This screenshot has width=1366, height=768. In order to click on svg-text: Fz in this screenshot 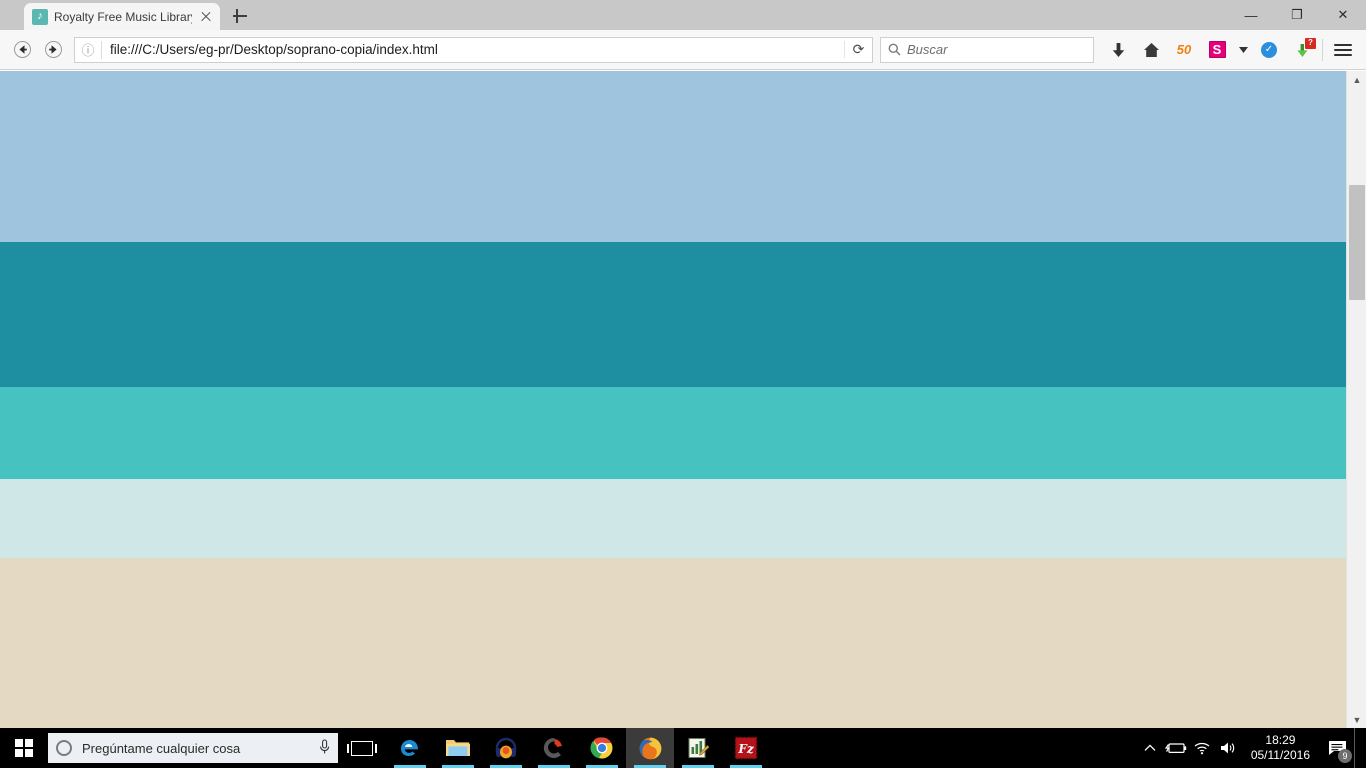, I will do `click(746, 749)`.